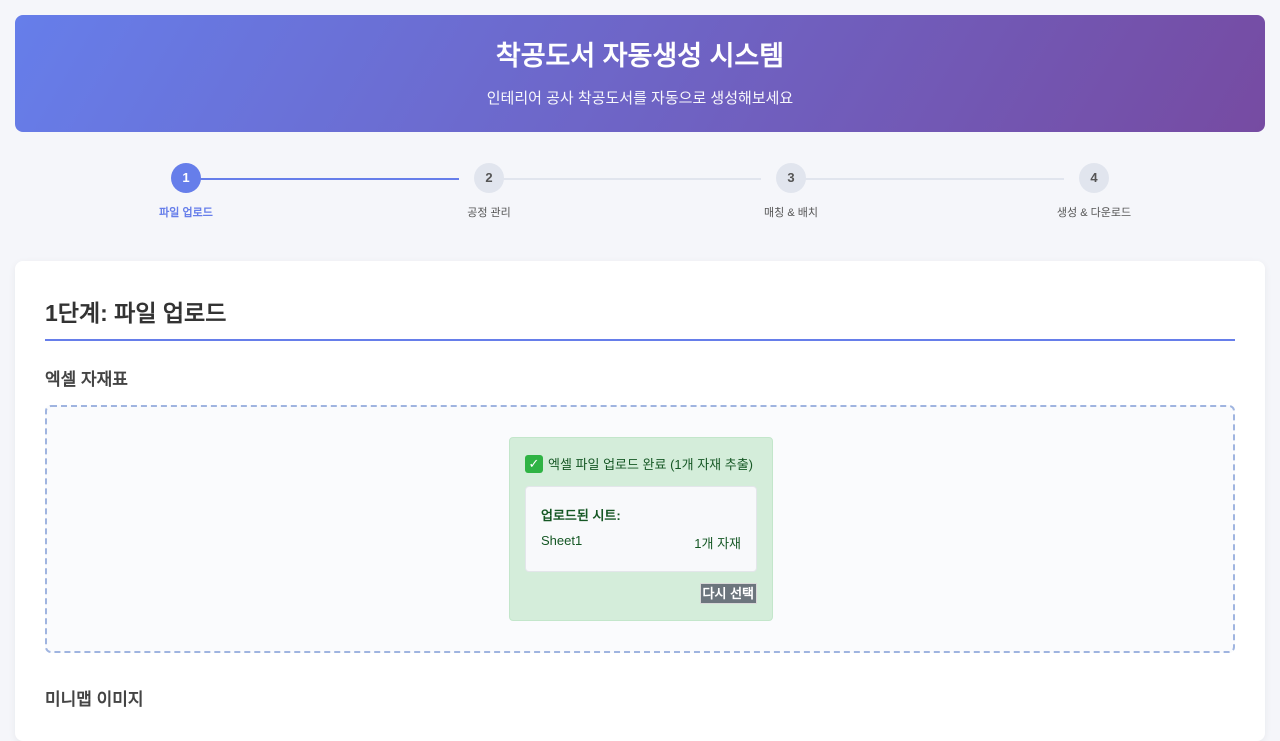 Image resolution: width=1280 pixels, height=741 pixels. What do you see at coordinates (94, 699) in the screenshot?
I see `minimap-section-title: 미니맵 이미지` at bounding box center [94, 699].